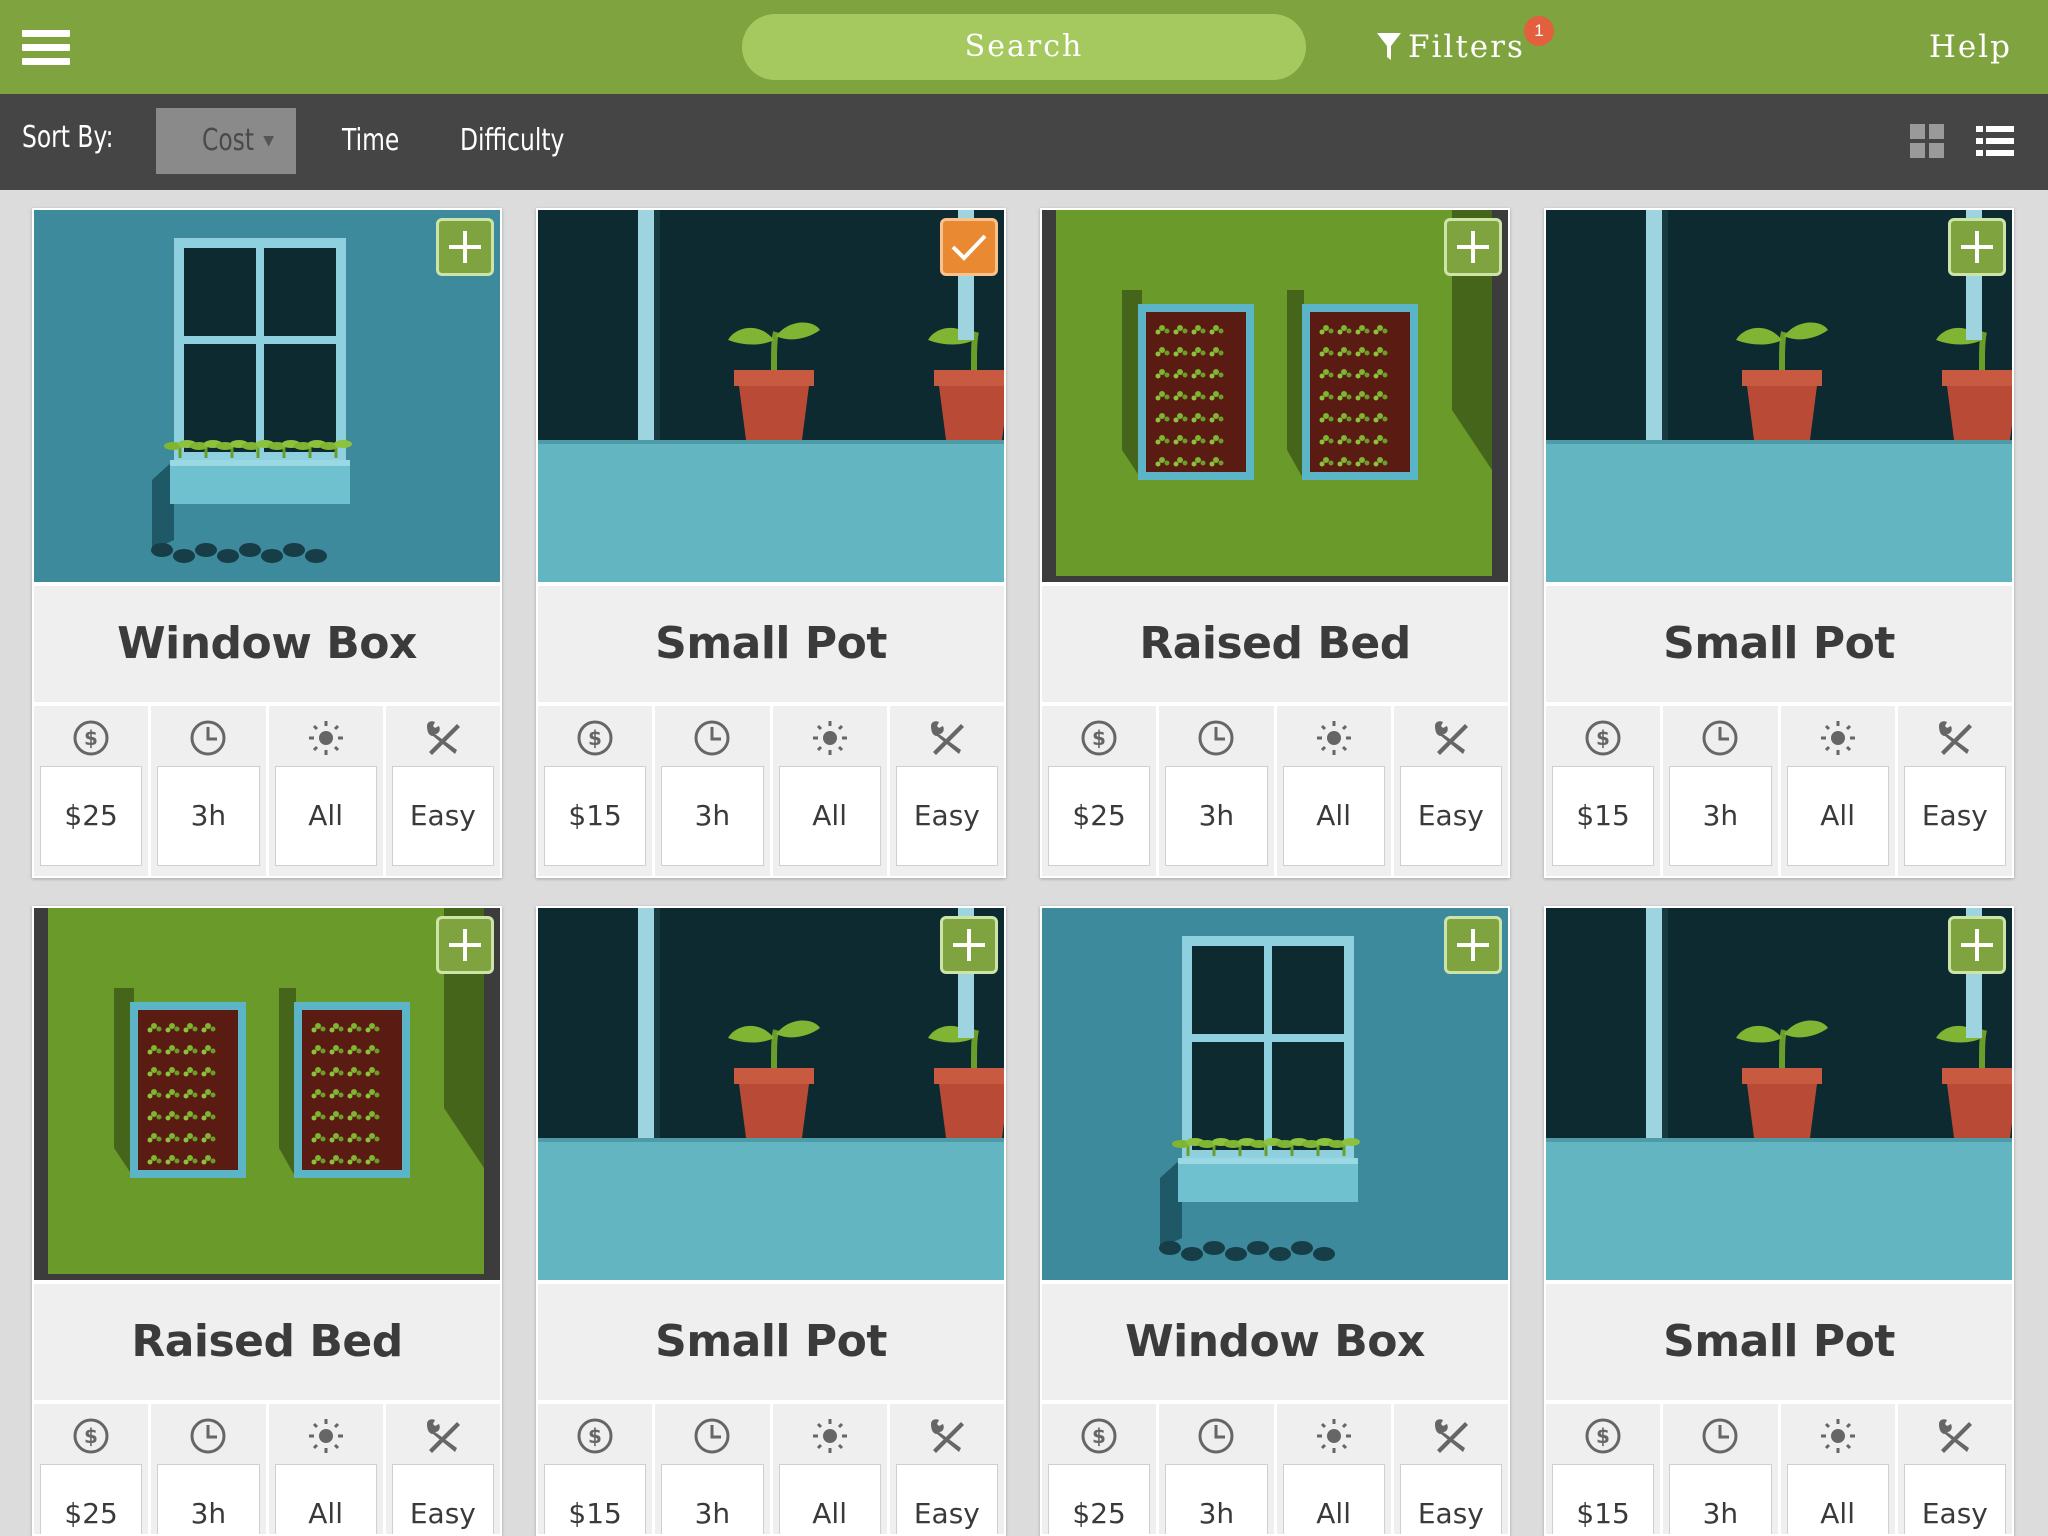 This screenshot has width=2048, height=1536. Describe the element at coordinates (68, 137) in the screenshot. I see `sort-by-label: Sort By:` at that location.